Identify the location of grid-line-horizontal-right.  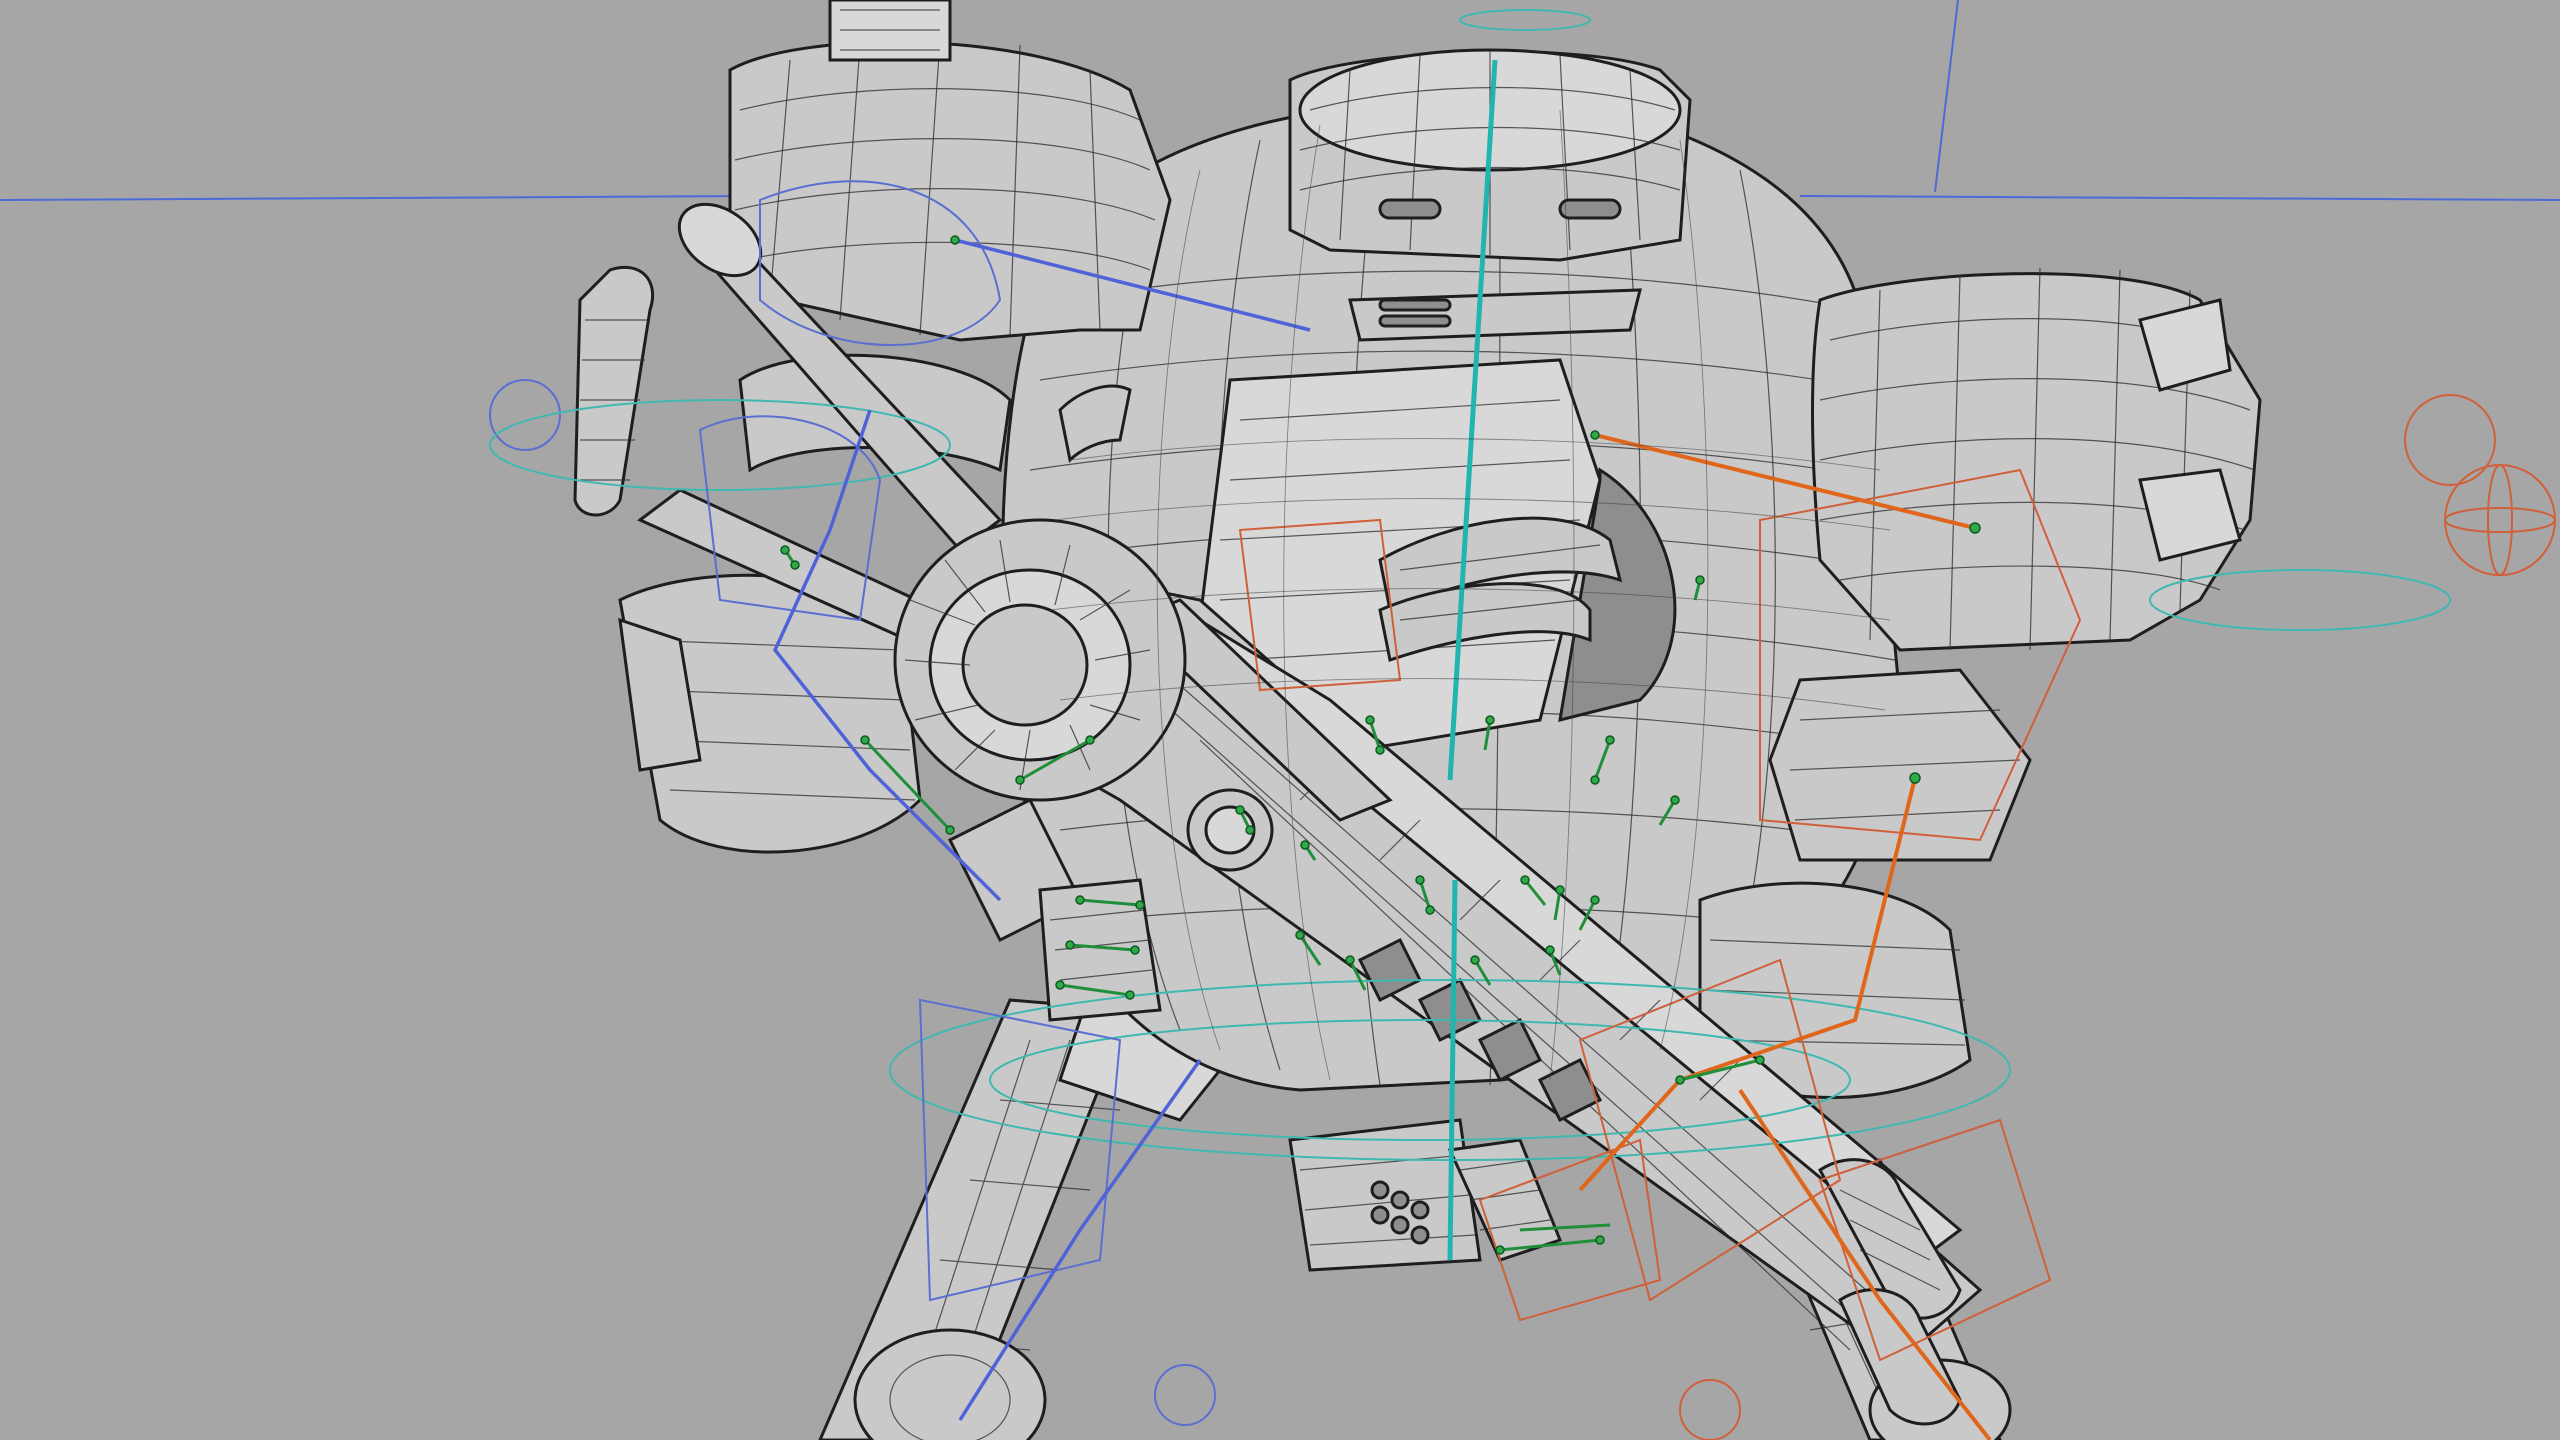
(2179, 198).